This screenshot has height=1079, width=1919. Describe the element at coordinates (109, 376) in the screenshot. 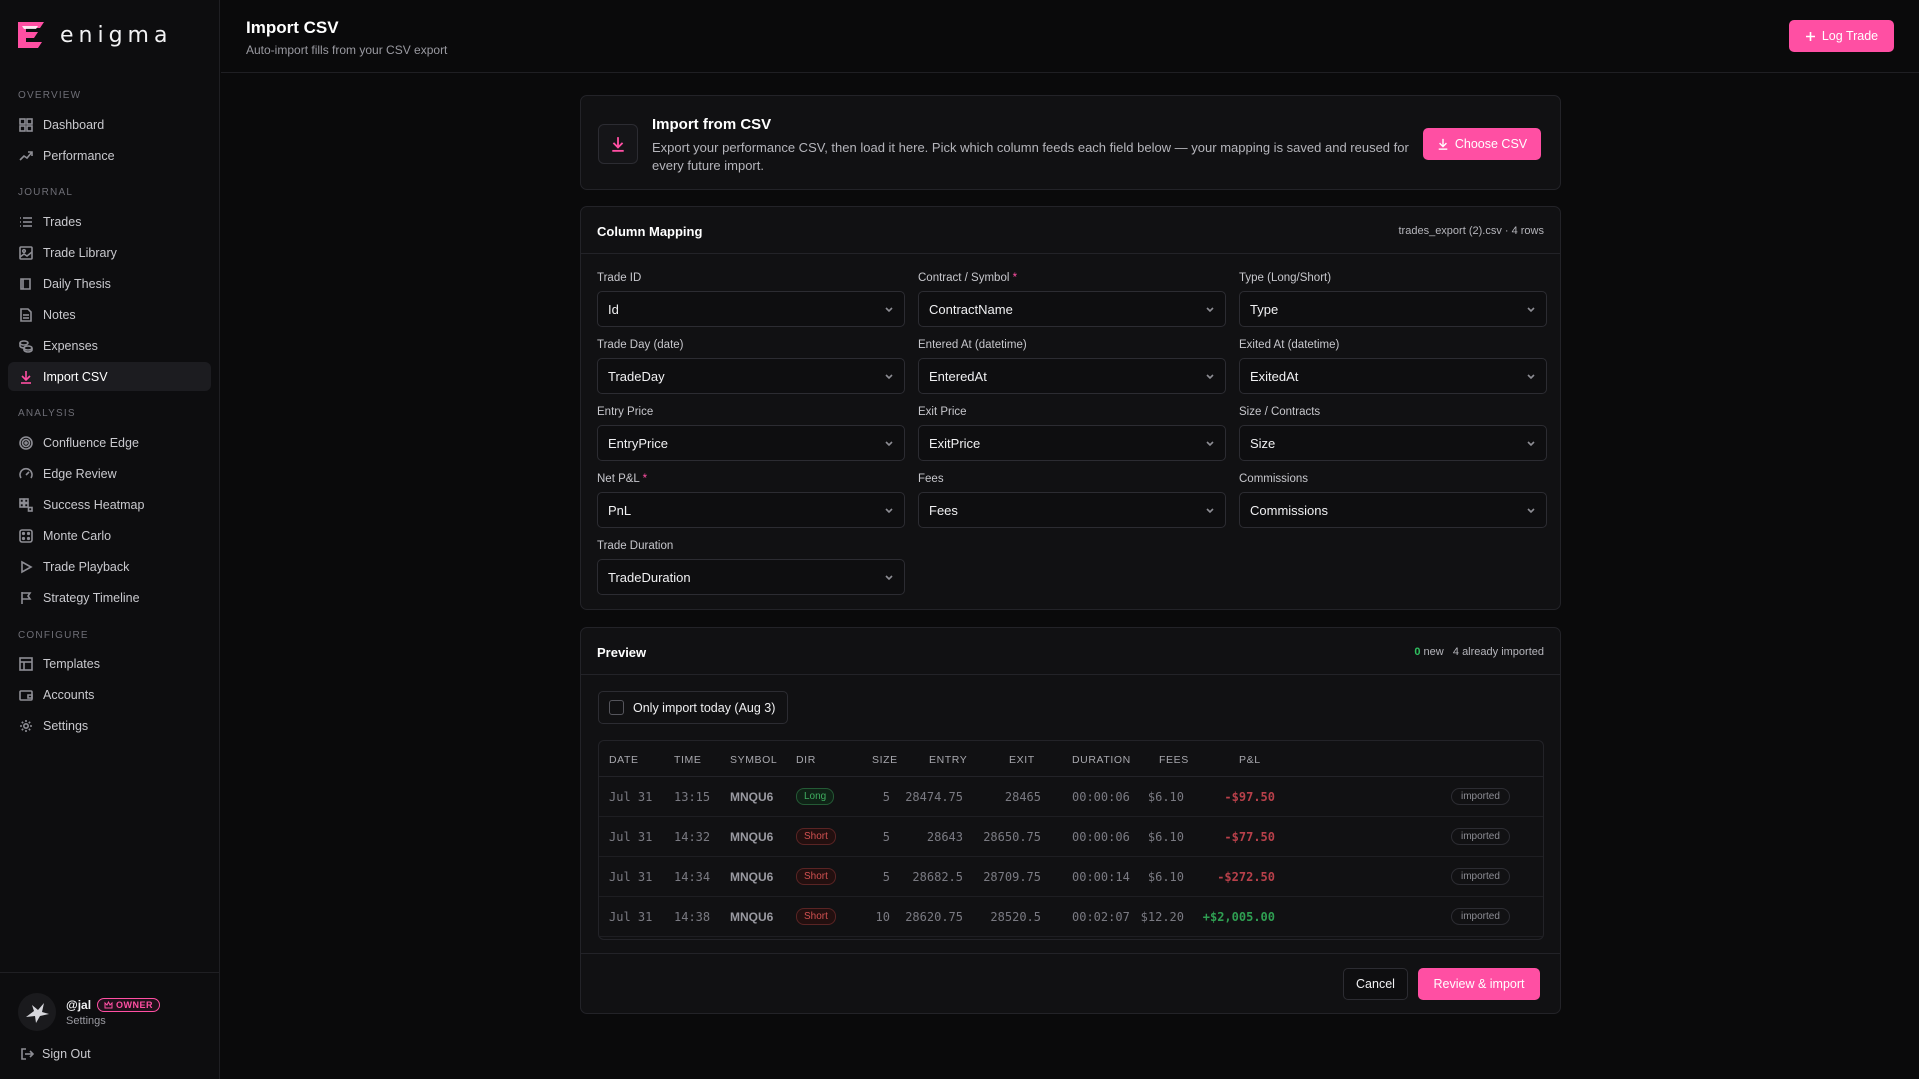

I see `sidebar-item-import-csv: Import CSV` at that location.